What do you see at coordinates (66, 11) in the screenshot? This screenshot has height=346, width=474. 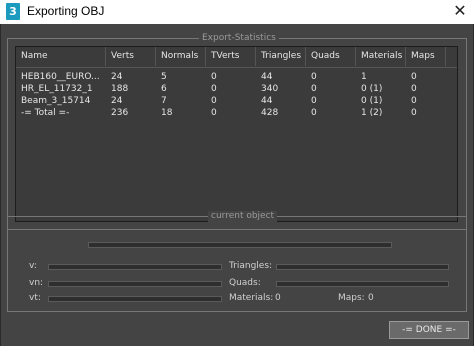 I see `window-title: Exporting OBJ` at bounding box center [66, 11].